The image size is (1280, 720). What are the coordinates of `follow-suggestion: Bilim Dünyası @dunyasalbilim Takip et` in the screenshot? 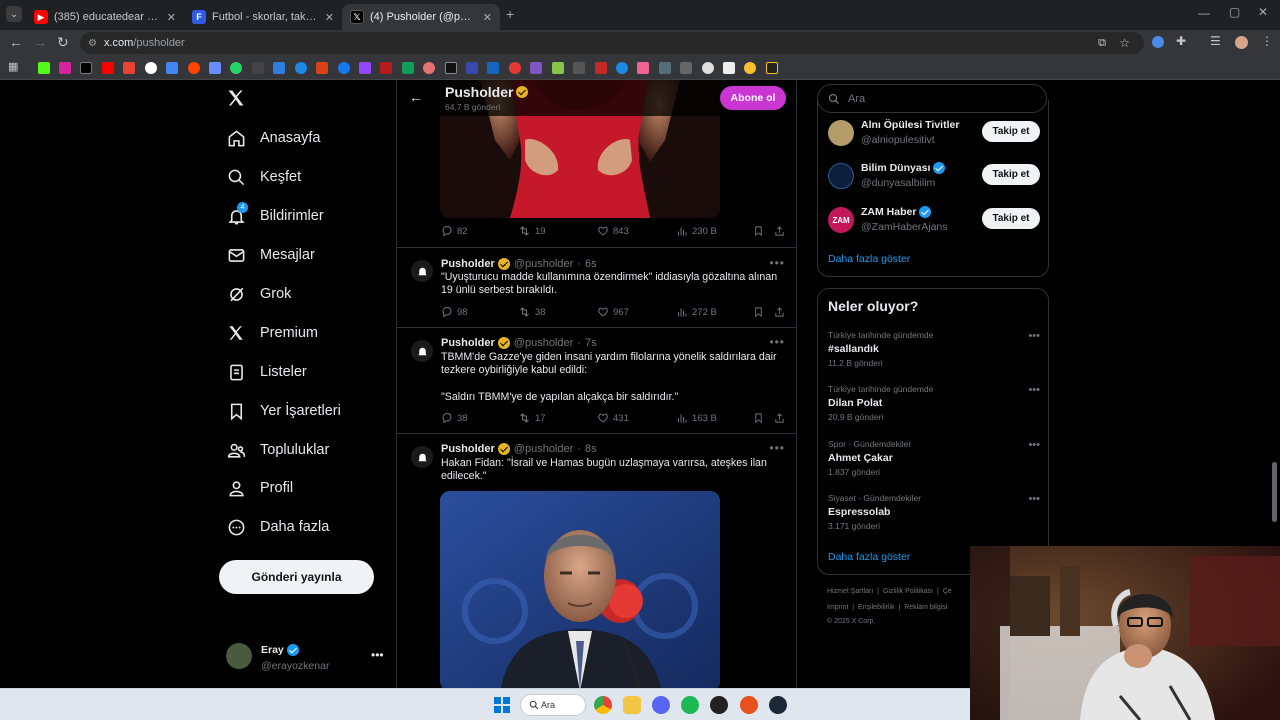 It's located at (934, 177).